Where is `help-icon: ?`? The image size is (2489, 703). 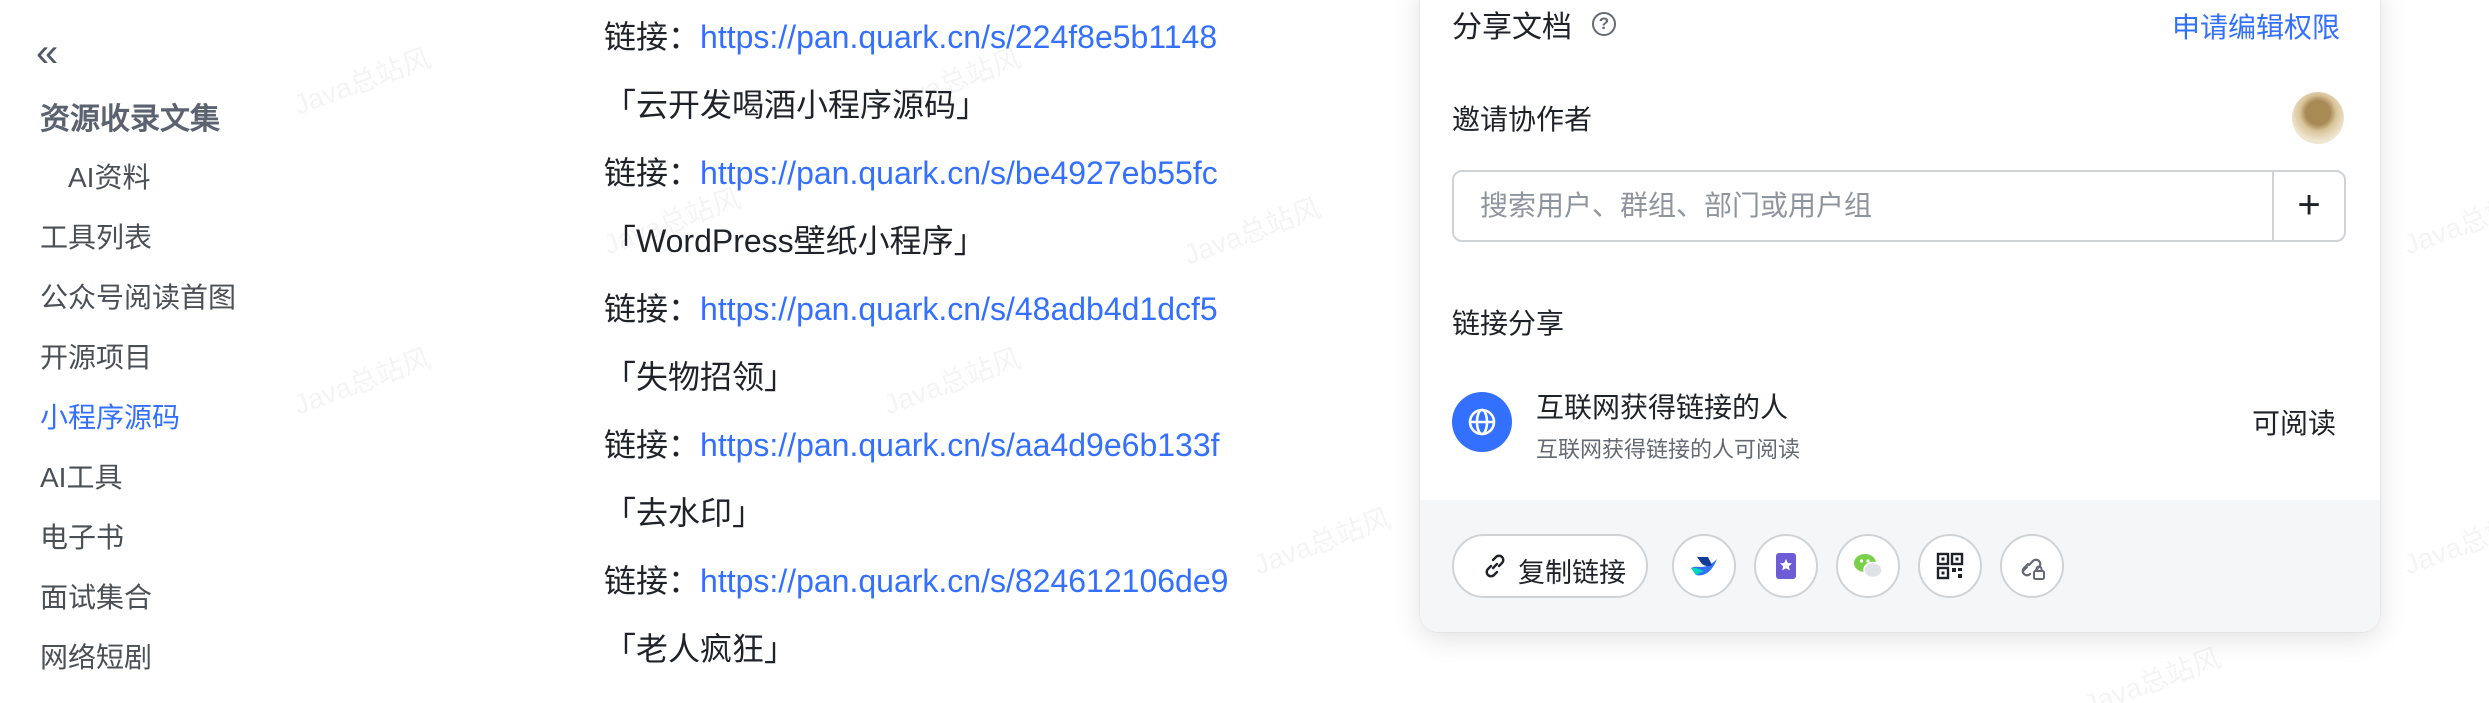
help-icon: ? is located at coordinates (1604, 24).